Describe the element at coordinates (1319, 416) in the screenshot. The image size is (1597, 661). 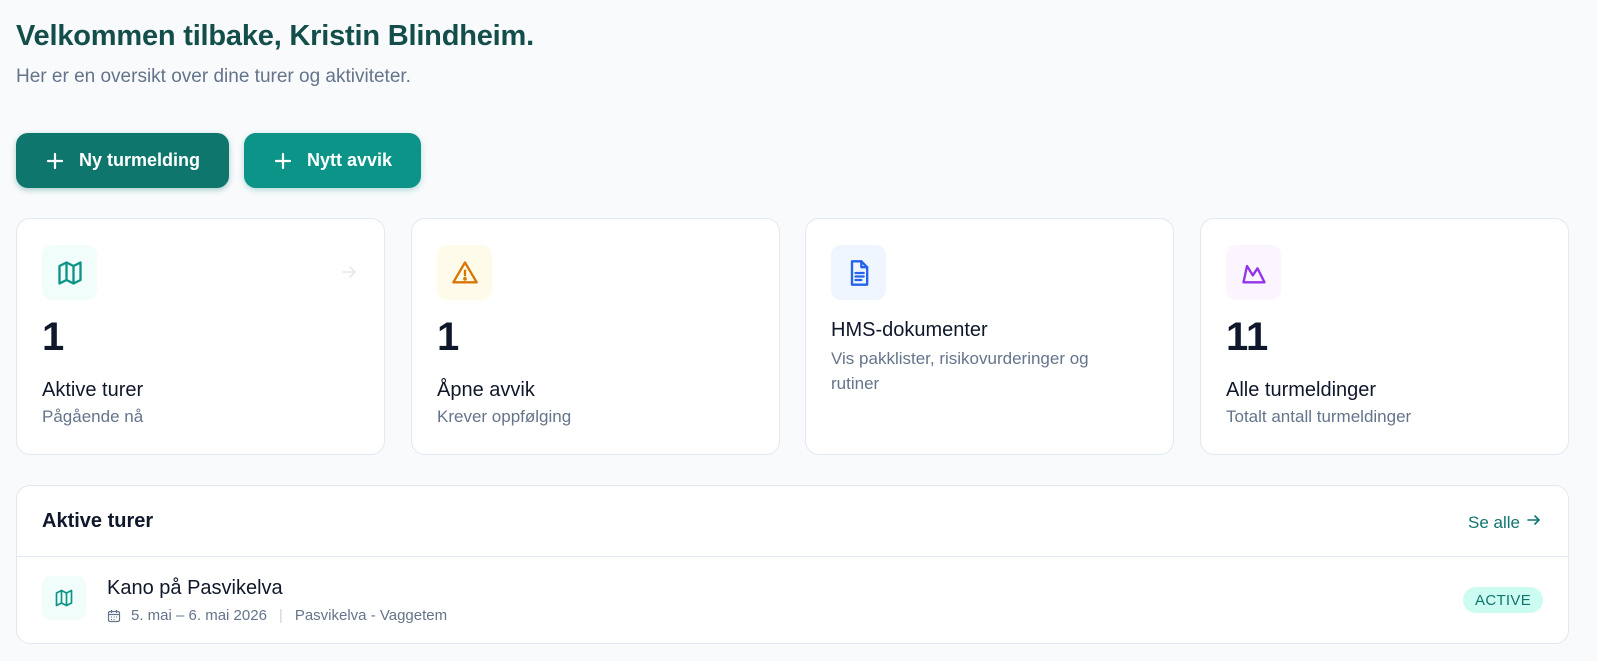
I see `all-trips-sub: Totalt antall turmeldinger` at that location.